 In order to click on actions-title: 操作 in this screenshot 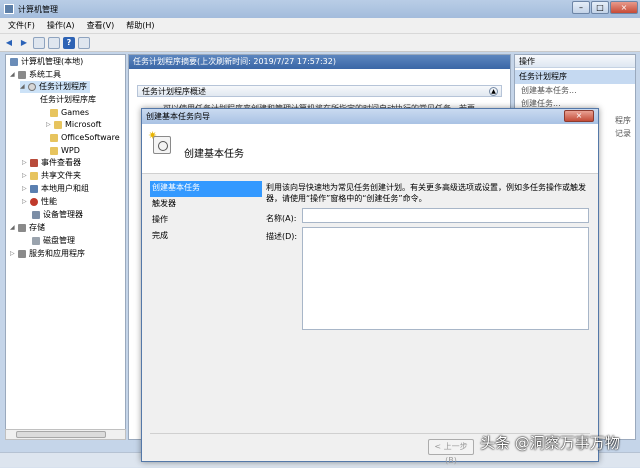, I will do `click(575, 61)`.